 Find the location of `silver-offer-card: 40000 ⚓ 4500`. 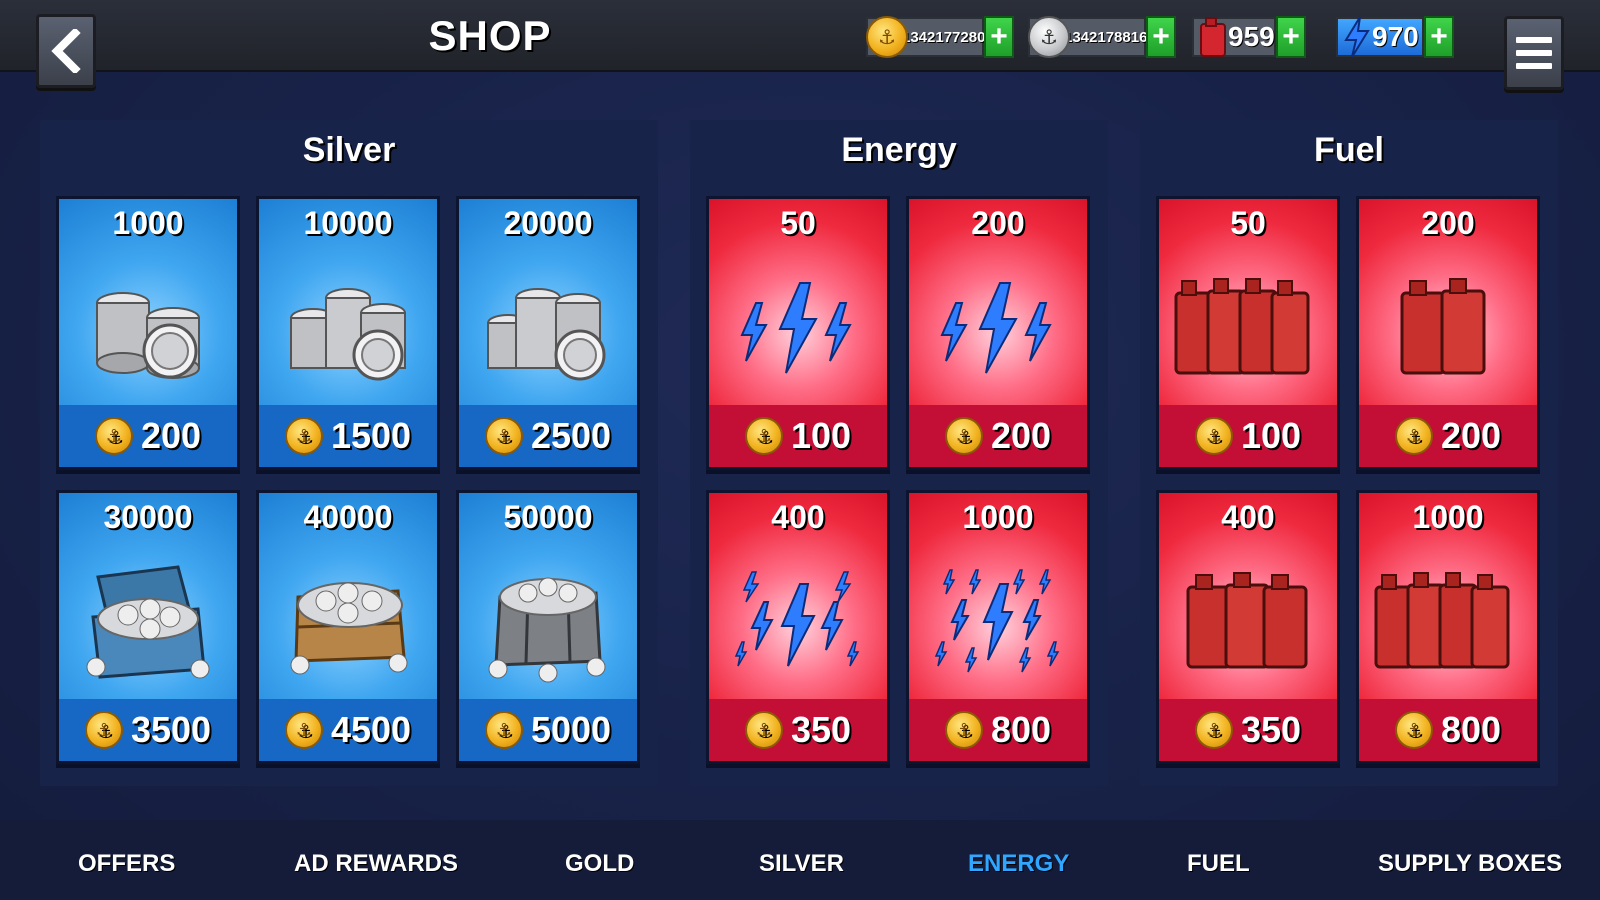

silver-offer-card: 40000 ⚓ 4500 is located at coordinates (348, 627).